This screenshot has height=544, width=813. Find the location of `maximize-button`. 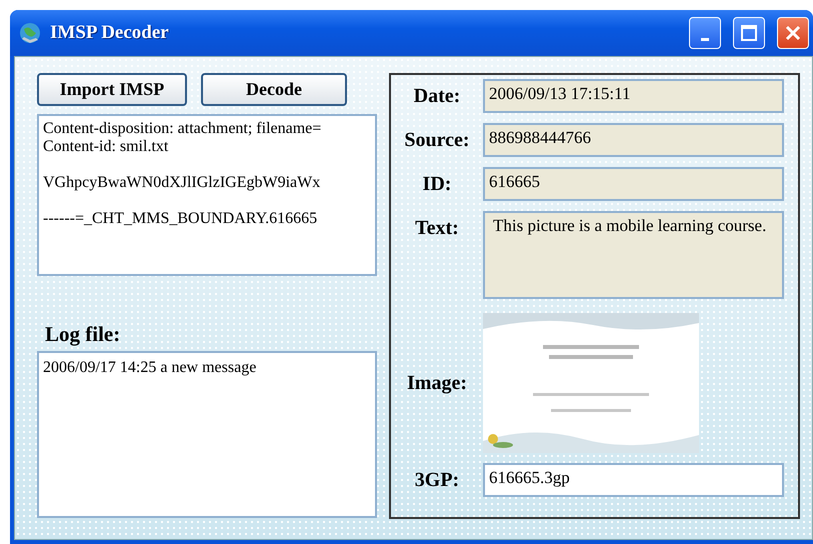

maximize-button is located at coordinates (749, 33).